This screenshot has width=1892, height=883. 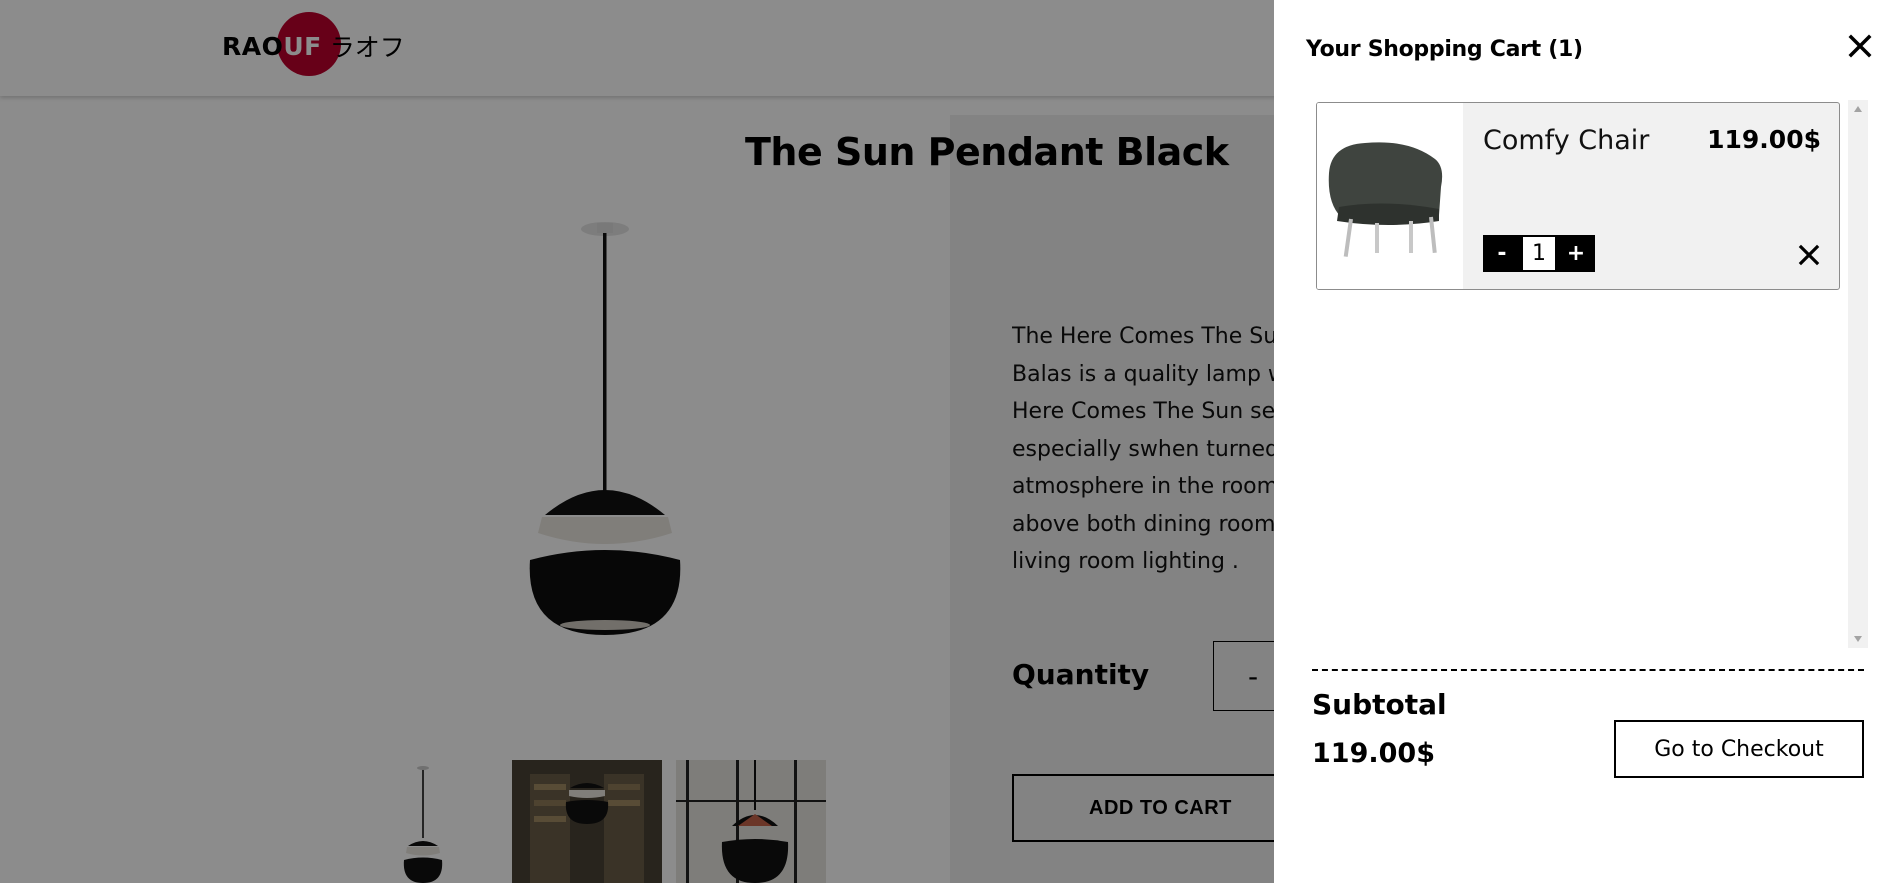 I want to click on subtotal-value: 119.00$, so click(x=1373, y=753).